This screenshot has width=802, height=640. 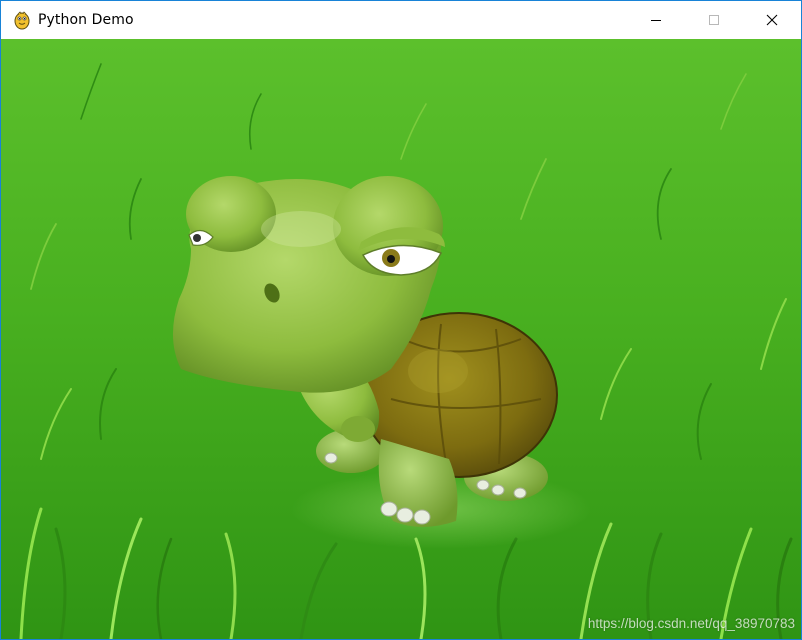 I want to click on maximize-icon, so click(x=714, y=20).